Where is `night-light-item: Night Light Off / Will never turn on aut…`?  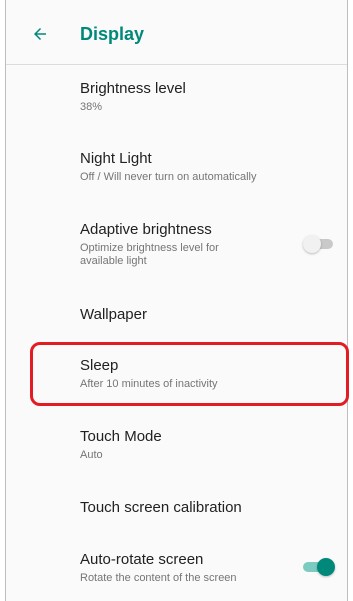
night-light-item: Night Light Off / Will never turn on aut… is located at coordinates (207, 167).